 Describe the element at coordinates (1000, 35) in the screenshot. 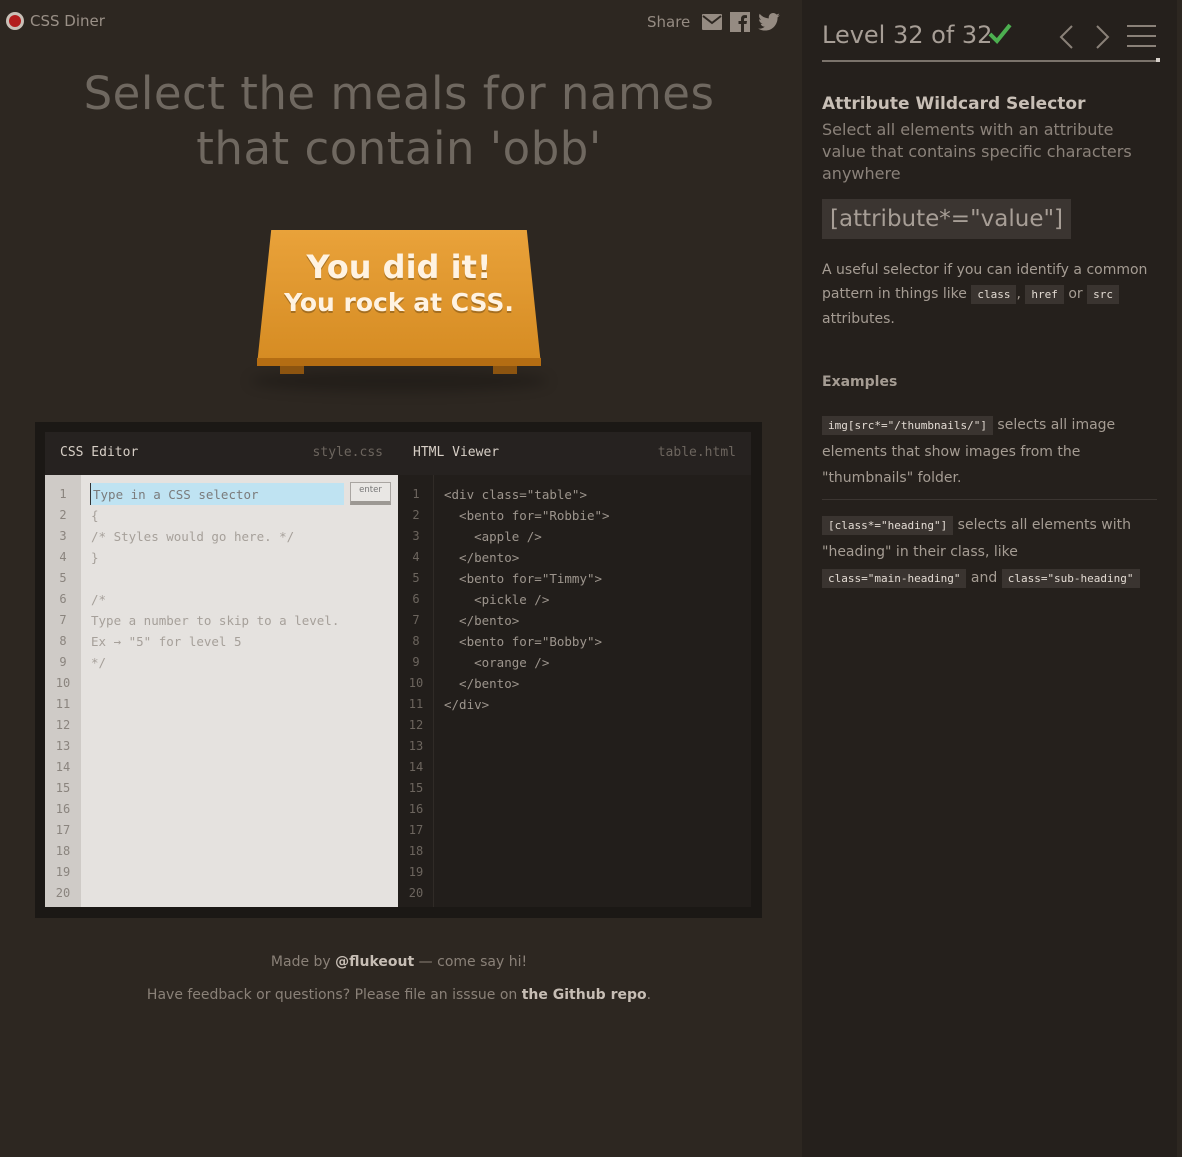

I see `checkmark-icon` at that location.